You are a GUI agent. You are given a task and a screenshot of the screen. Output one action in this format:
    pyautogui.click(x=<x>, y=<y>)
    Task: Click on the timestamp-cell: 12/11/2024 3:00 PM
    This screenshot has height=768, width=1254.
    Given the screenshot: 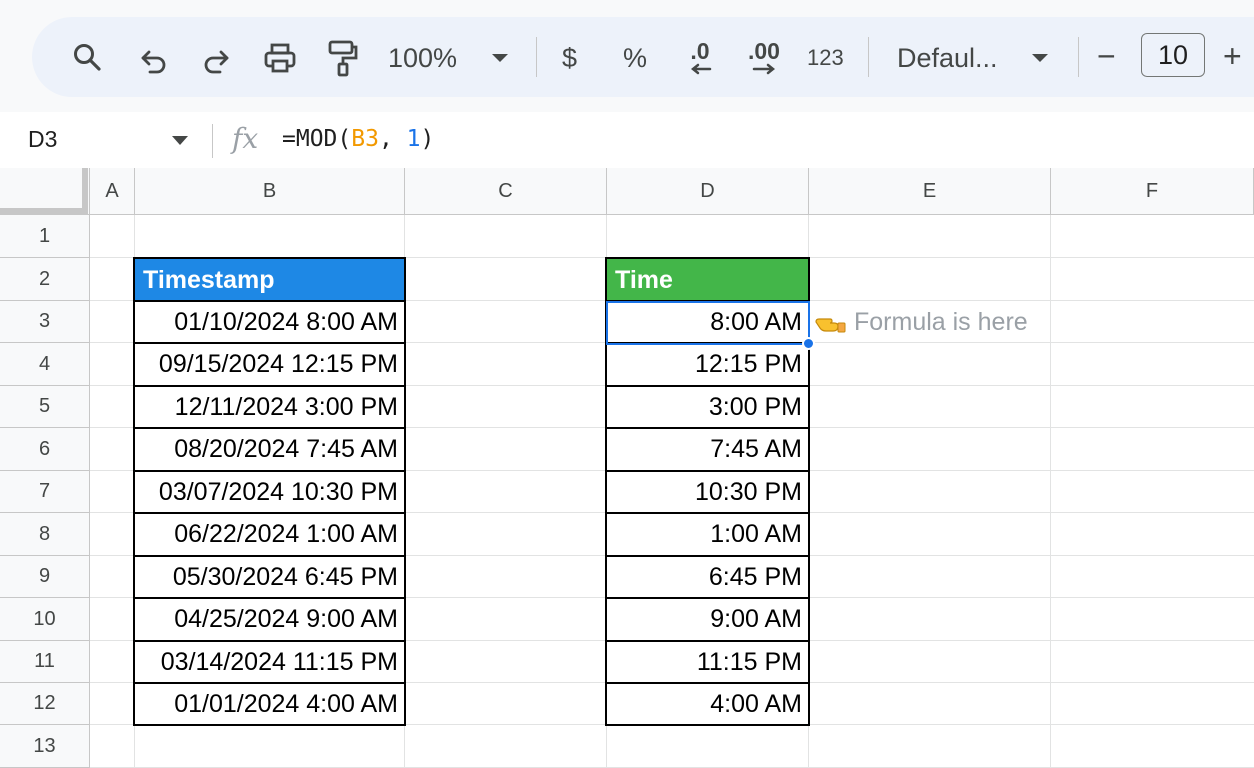 What is the action you would take?
    pyautogui.click(x=269, y=407)
    